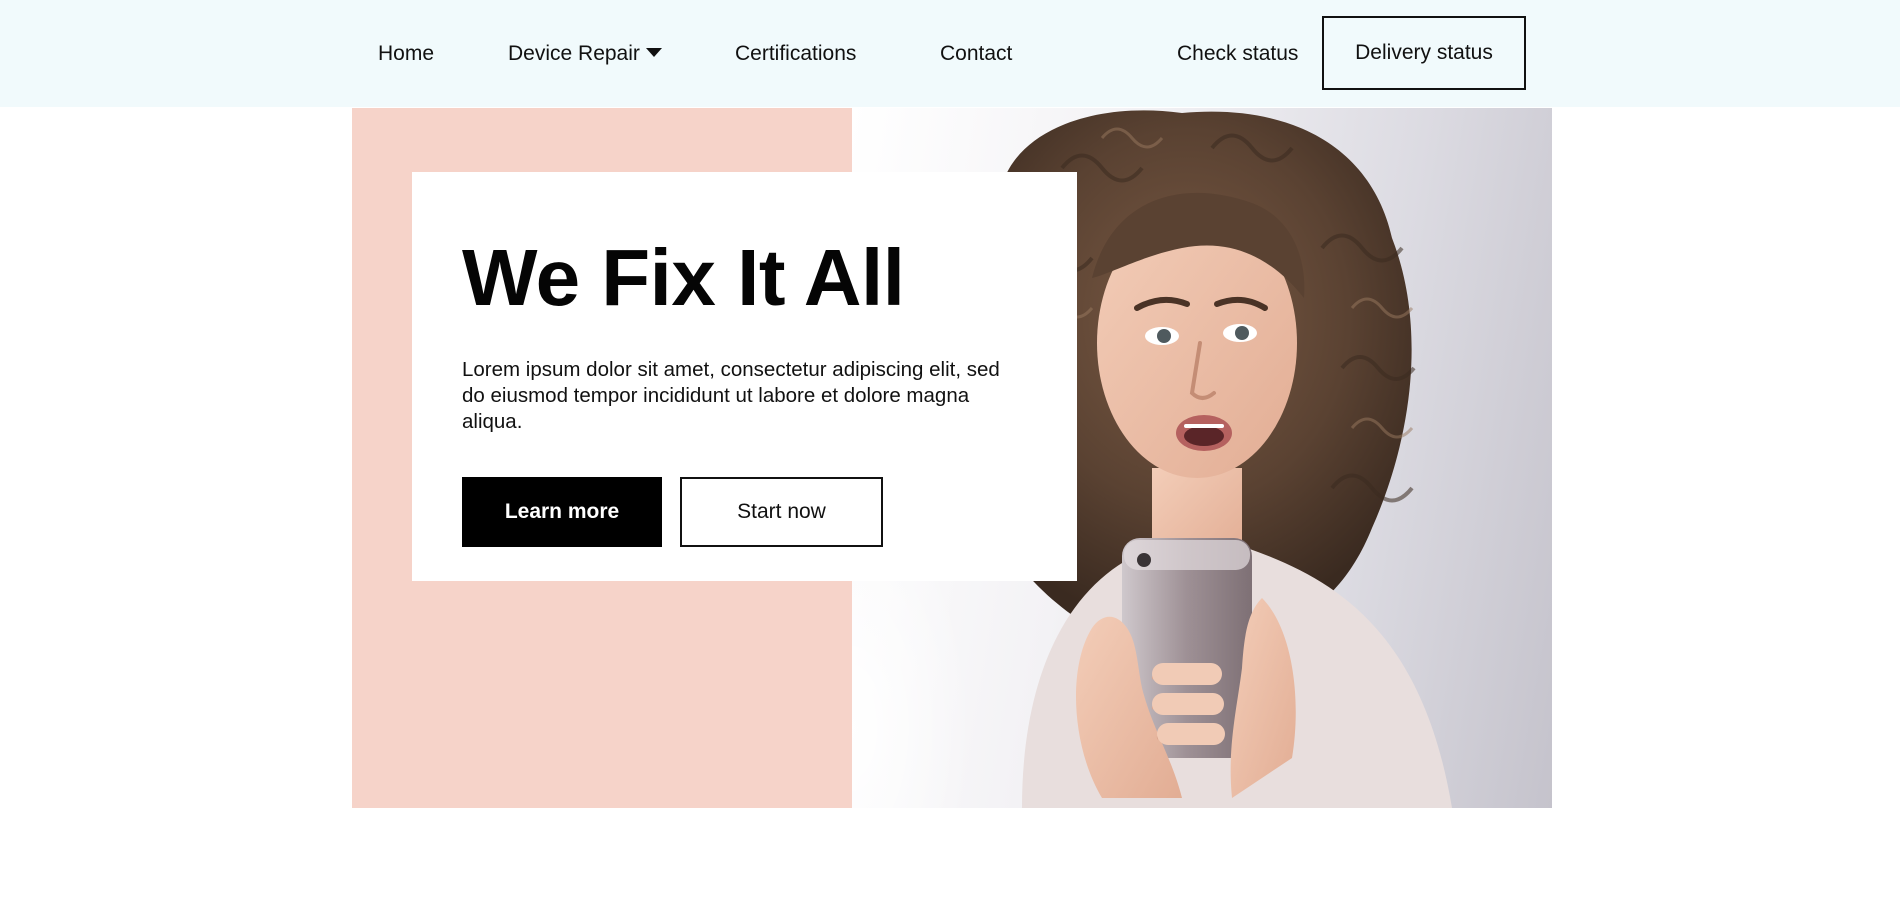 The height and width of the screenshot is (923, 1900). What do you see at coordinates (1424, 53) in the screenshot?
I see `delivery-status-button: Delivery status` at bounding box center [1424, 53].